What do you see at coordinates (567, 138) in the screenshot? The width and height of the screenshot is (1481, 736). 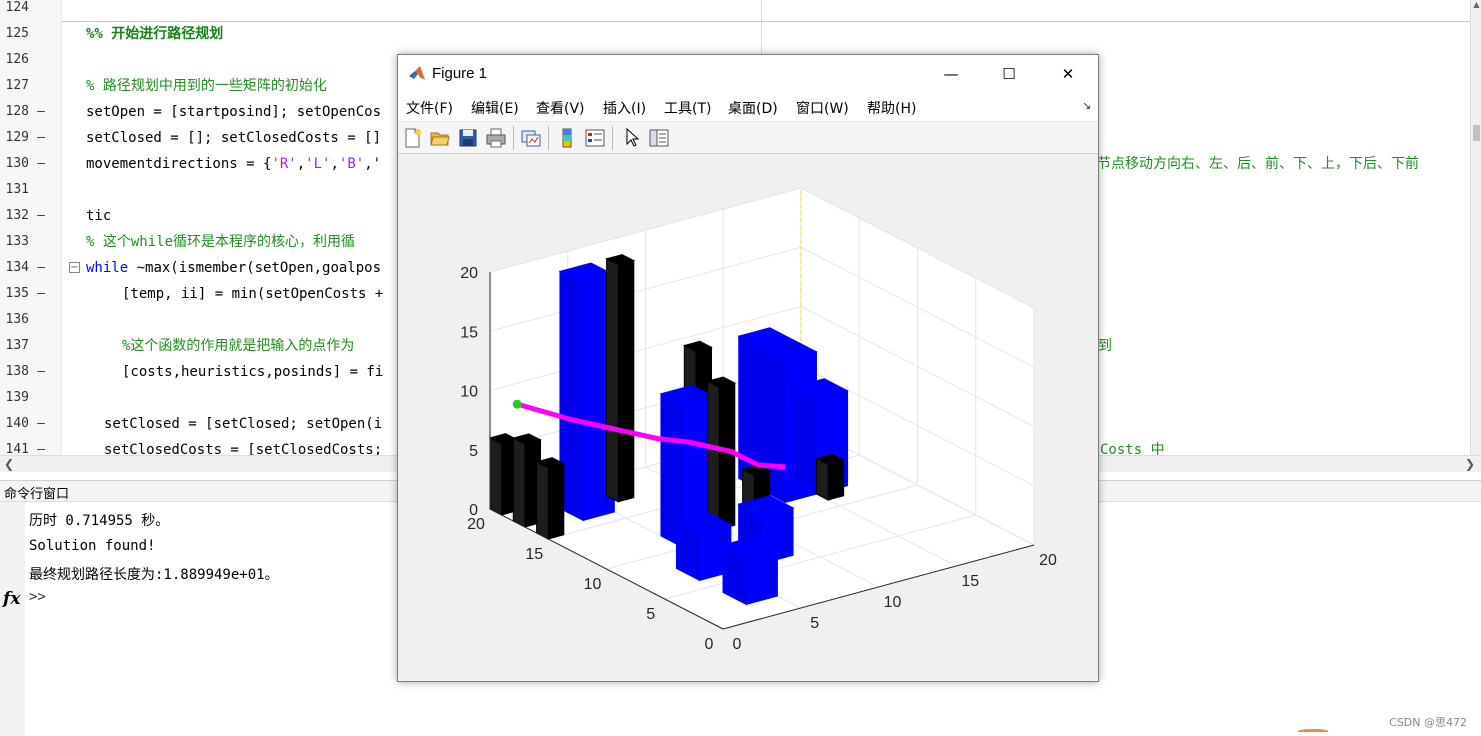 I see `colorbar-icon` at bounding box center [567, 138].